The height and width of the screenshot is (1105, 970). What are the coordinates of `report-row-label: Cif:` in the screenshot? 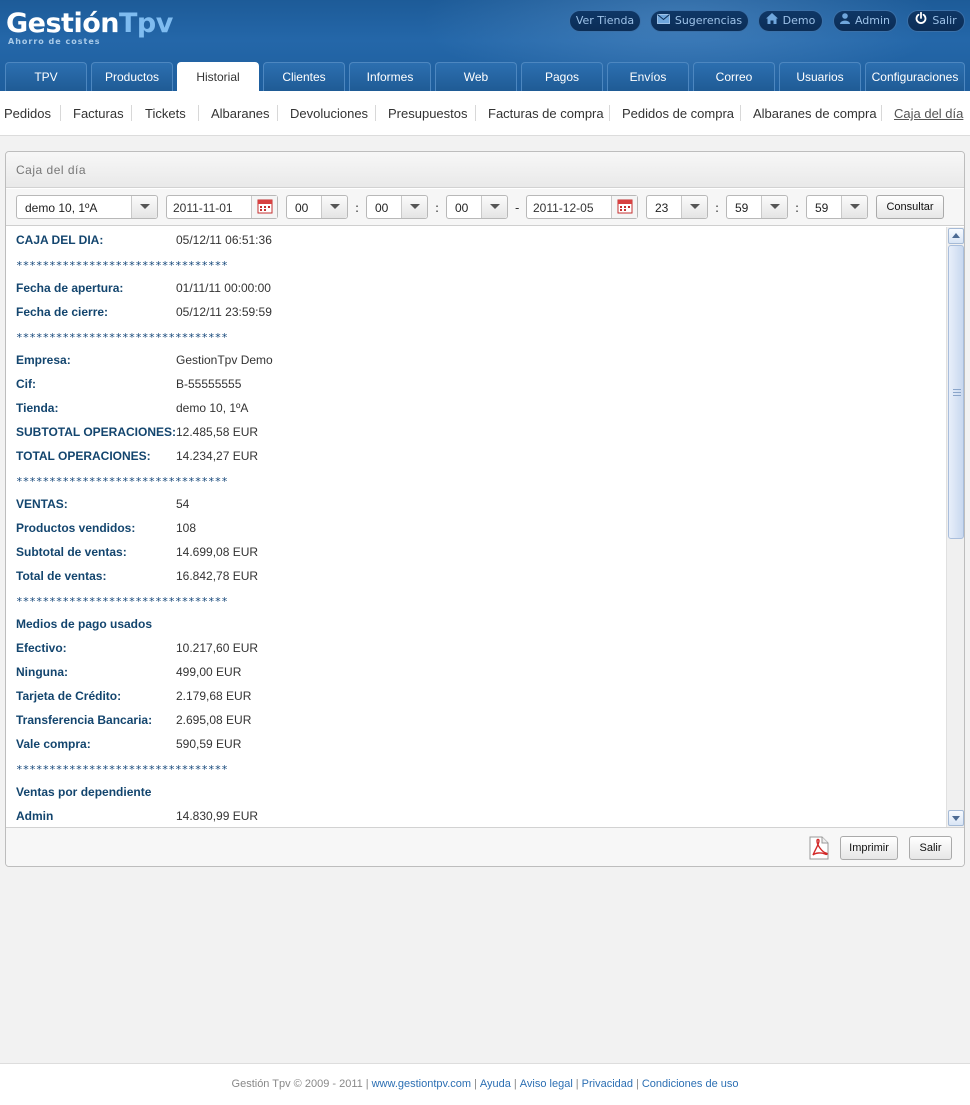 It's located at (26, 384).